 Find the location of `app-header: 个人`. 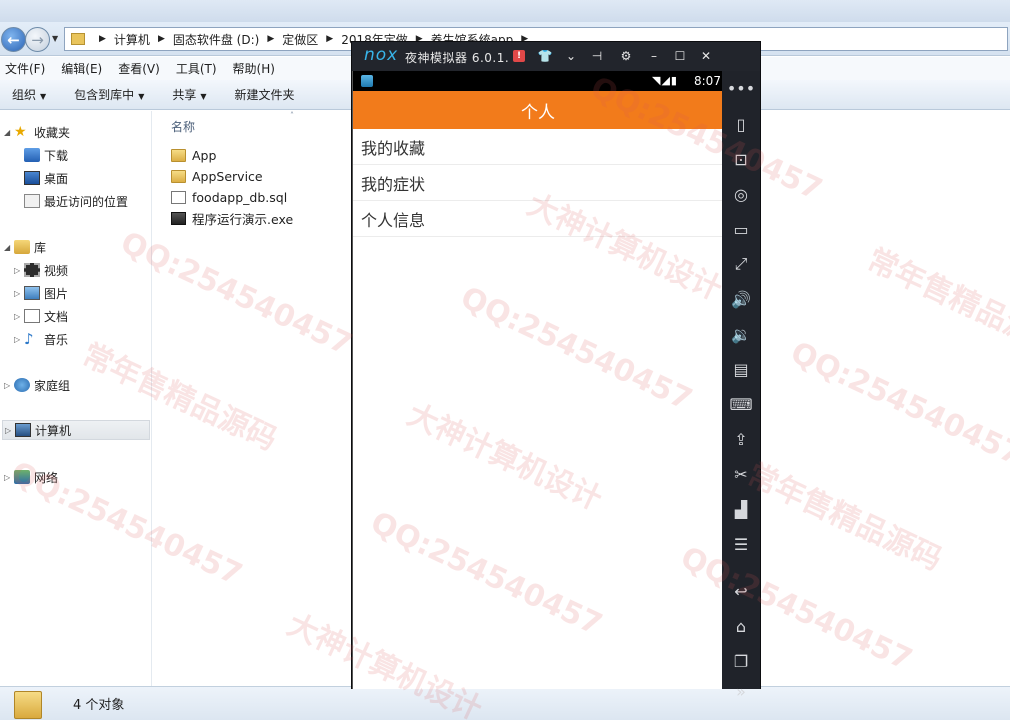

app-header: 个人 is located at coordinates (538, 110).